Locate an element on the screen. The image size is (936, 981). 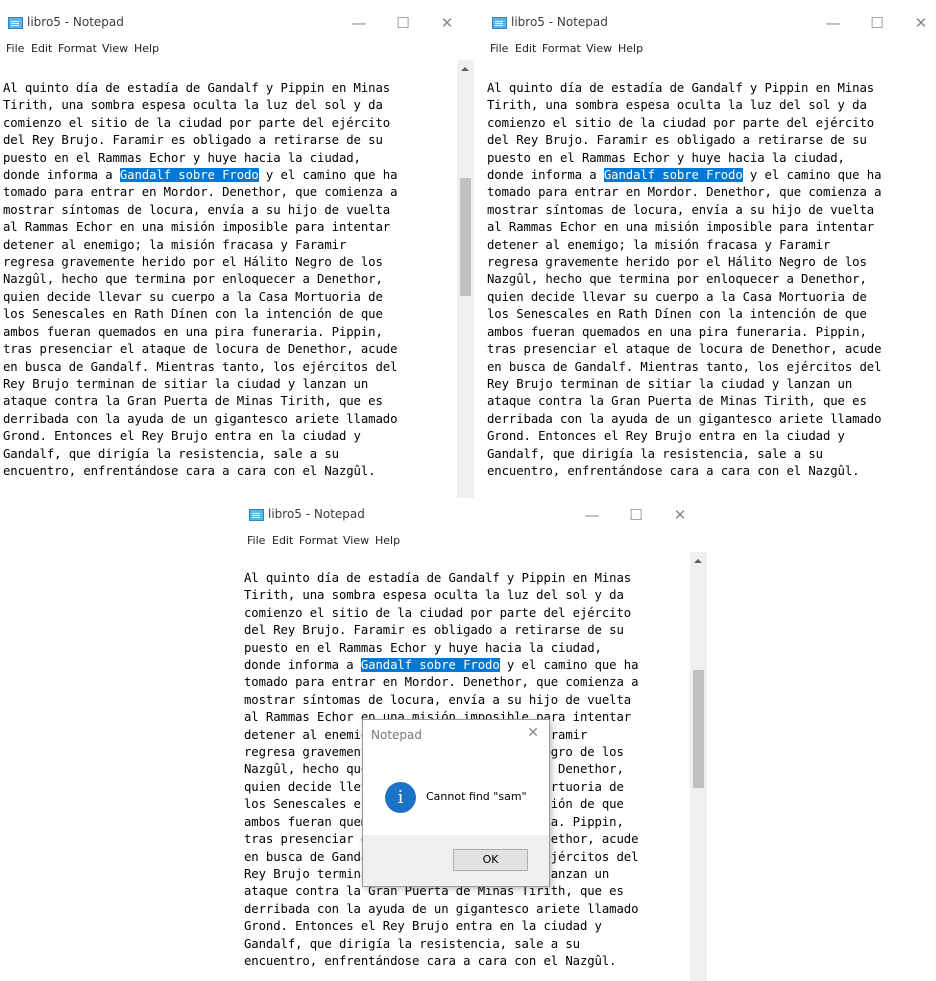
find-result-dialog: Notepad ✕ i Cannot find "sam" OK is located at coordinates (456, 803).